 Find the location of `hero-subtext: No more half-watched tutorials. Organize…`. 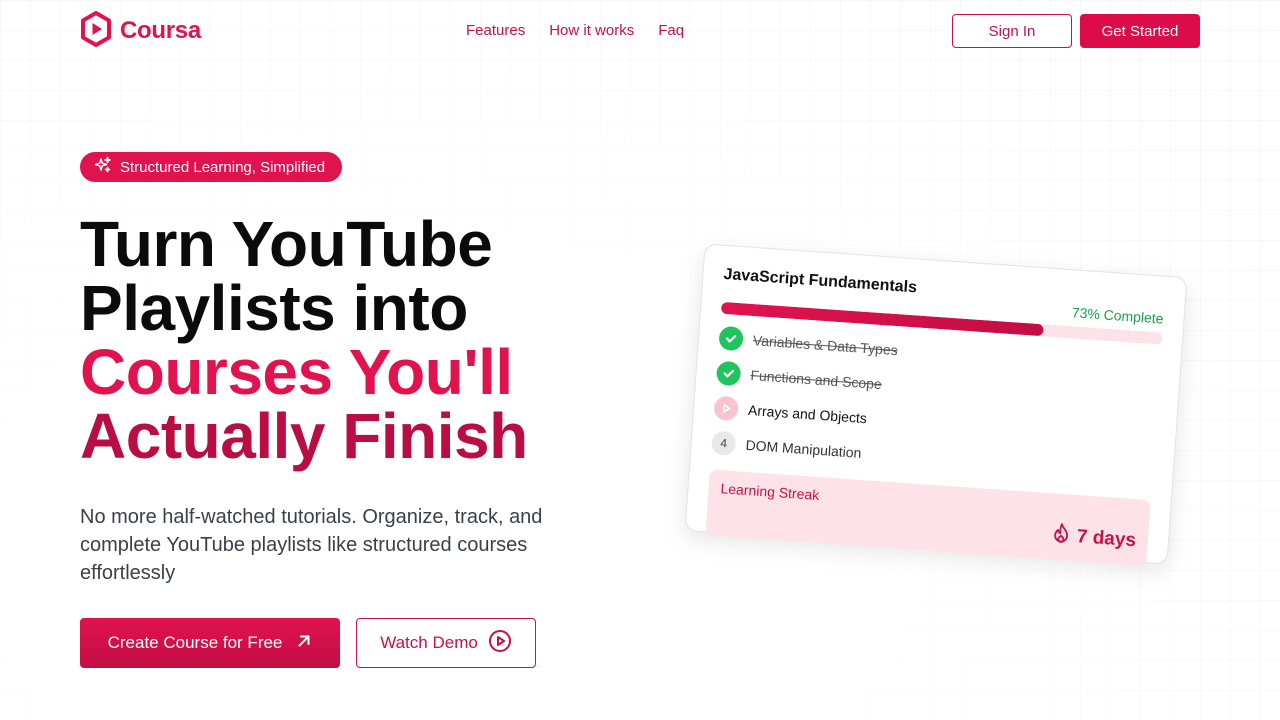

hero-subtext: No more half-watched tutorials. Organize… is located at coordinates (311, 545).